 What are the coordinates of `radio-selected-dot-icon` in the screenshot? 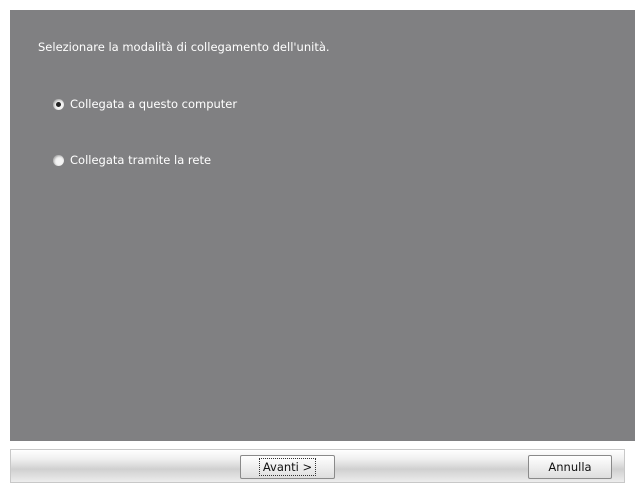 It's located at (58, 104).